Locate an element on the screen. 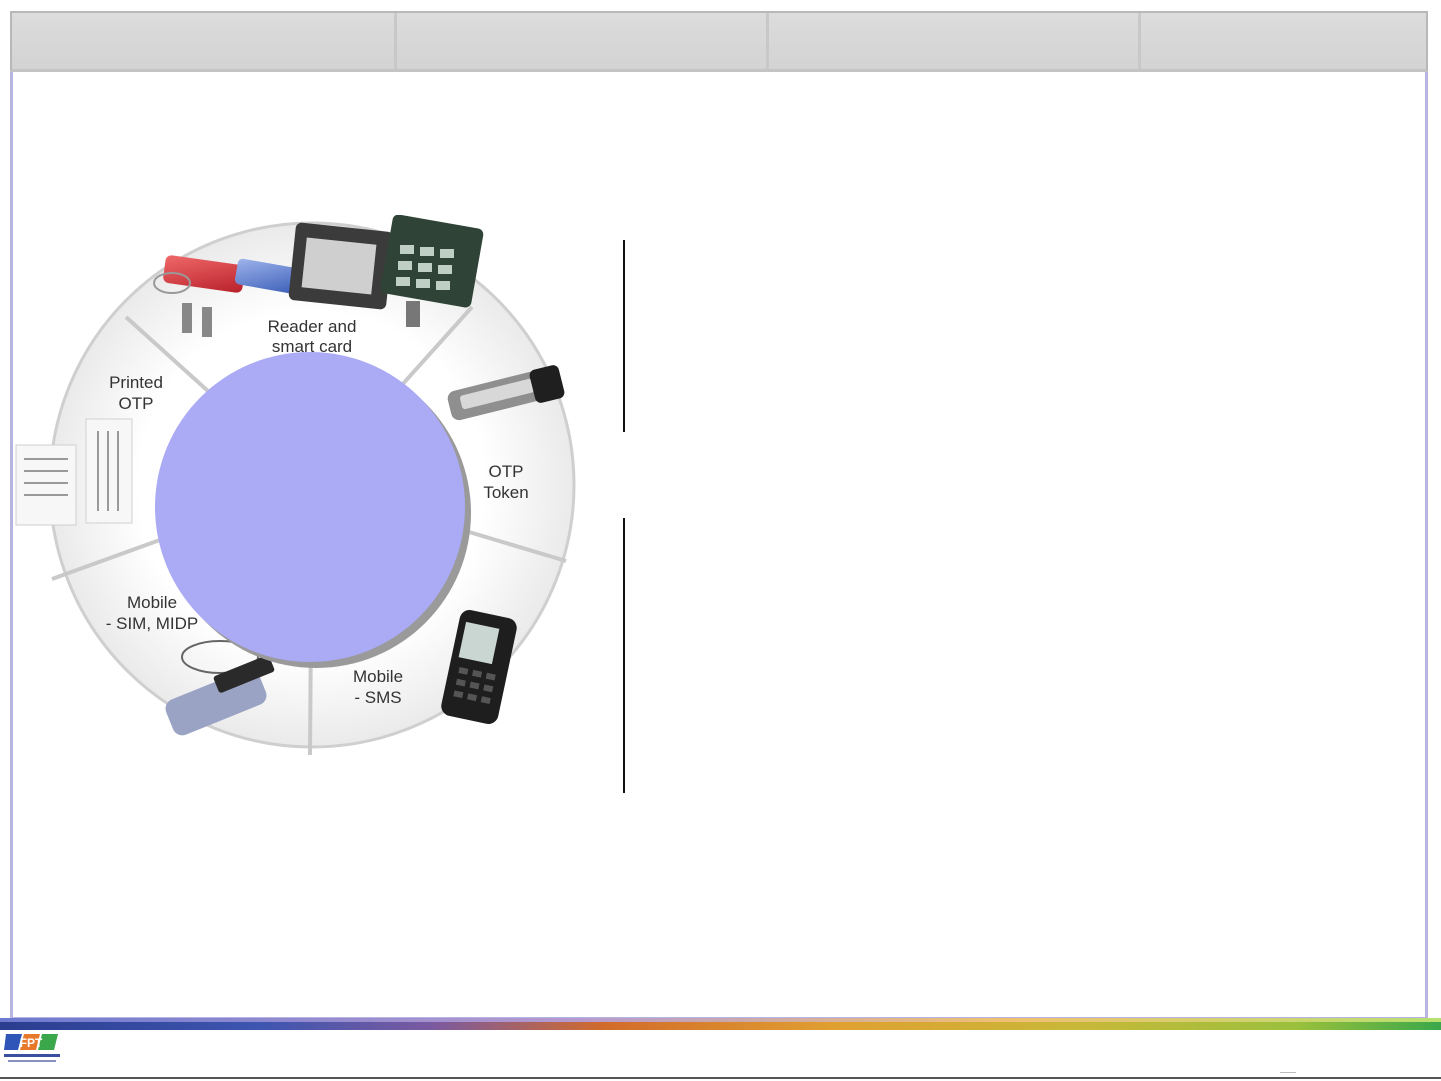 This screenshot has height=1081, width=1441. company-logo-text: FPT is located at coordinates (31, 1043).